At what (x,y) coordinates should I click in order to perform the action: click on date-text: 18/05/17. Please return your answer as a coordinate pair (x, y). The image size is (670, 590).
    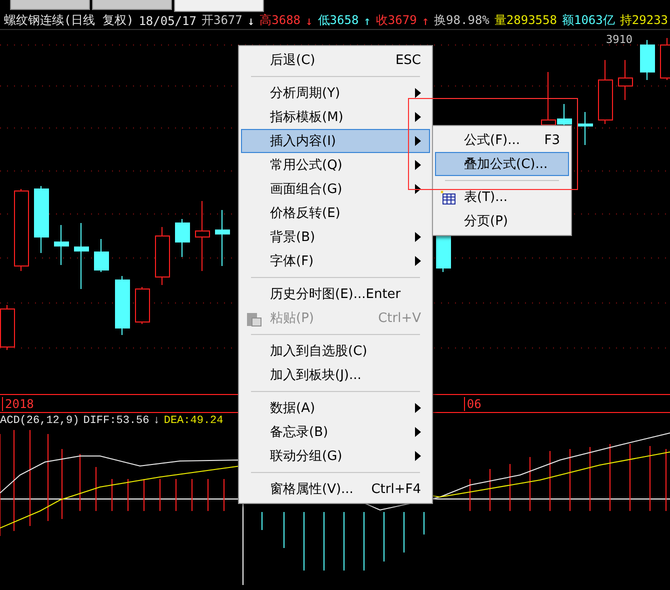
    Looking at the image, I should click on (167, 21).